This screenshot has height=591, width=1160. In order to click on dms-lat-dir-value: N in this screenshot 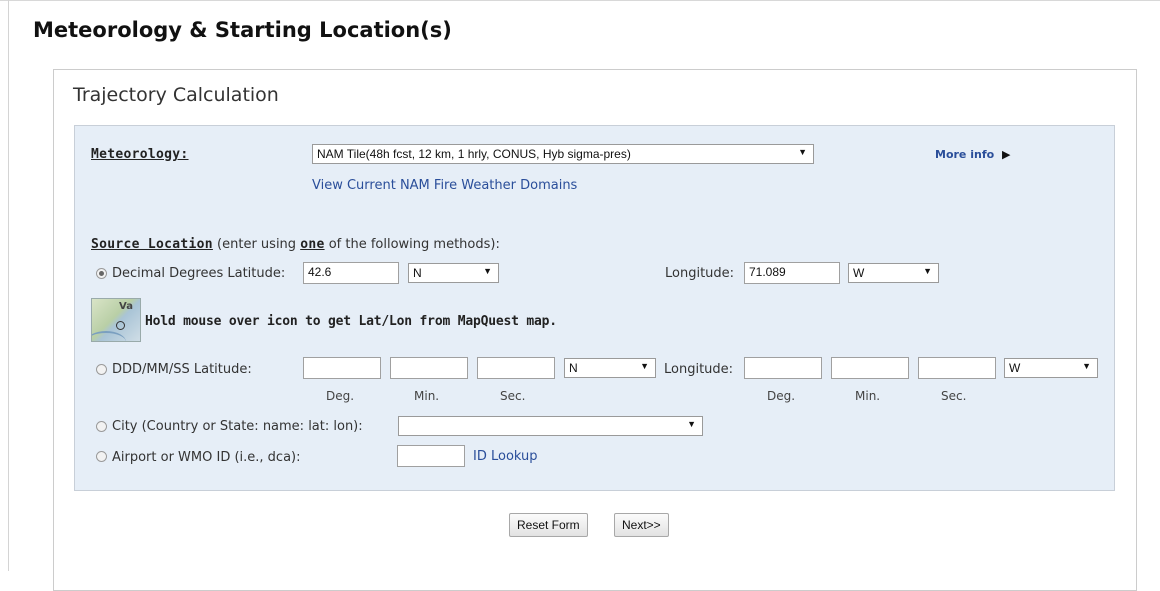, I will do `click(573, 368)`.